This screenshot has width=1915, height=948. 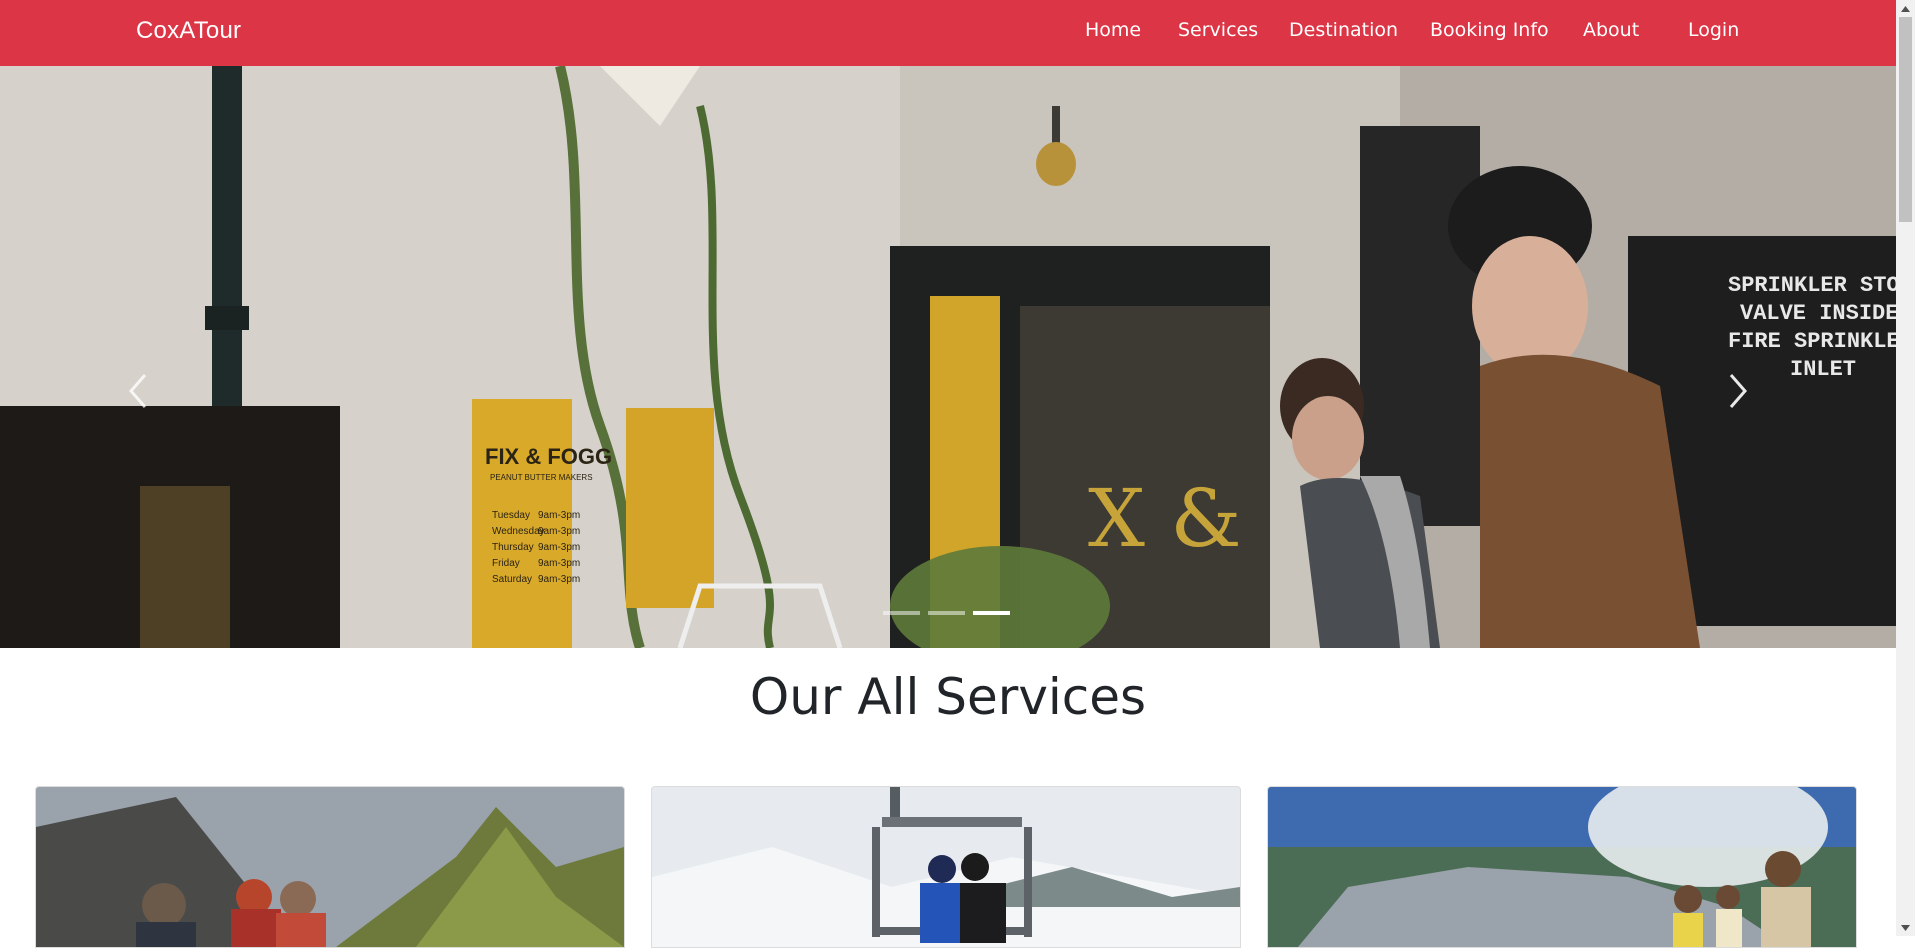 I want to click on caret-down-icon, so click(x=1905, y=927).